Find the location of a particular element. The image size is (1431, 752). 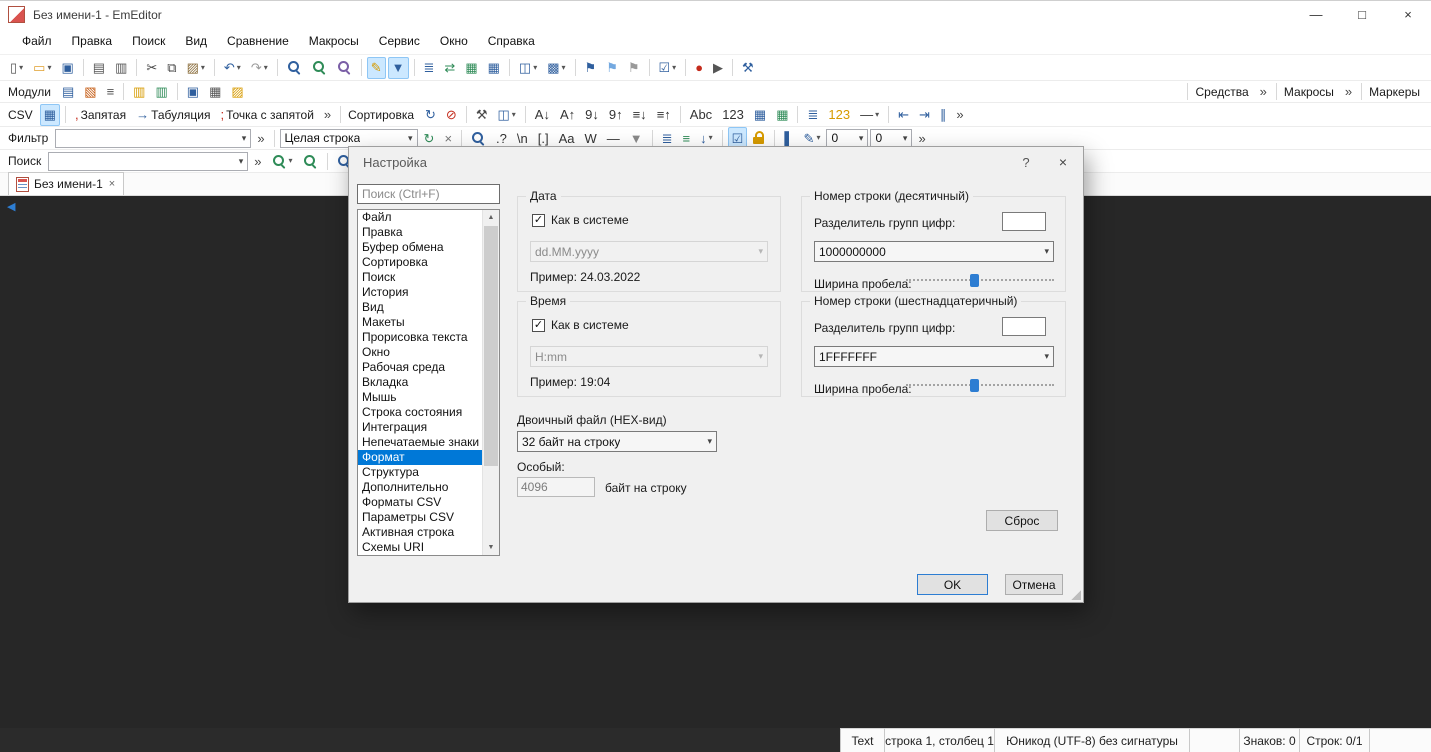

category-item: Строка состояния is located at coordinates (420, 412).